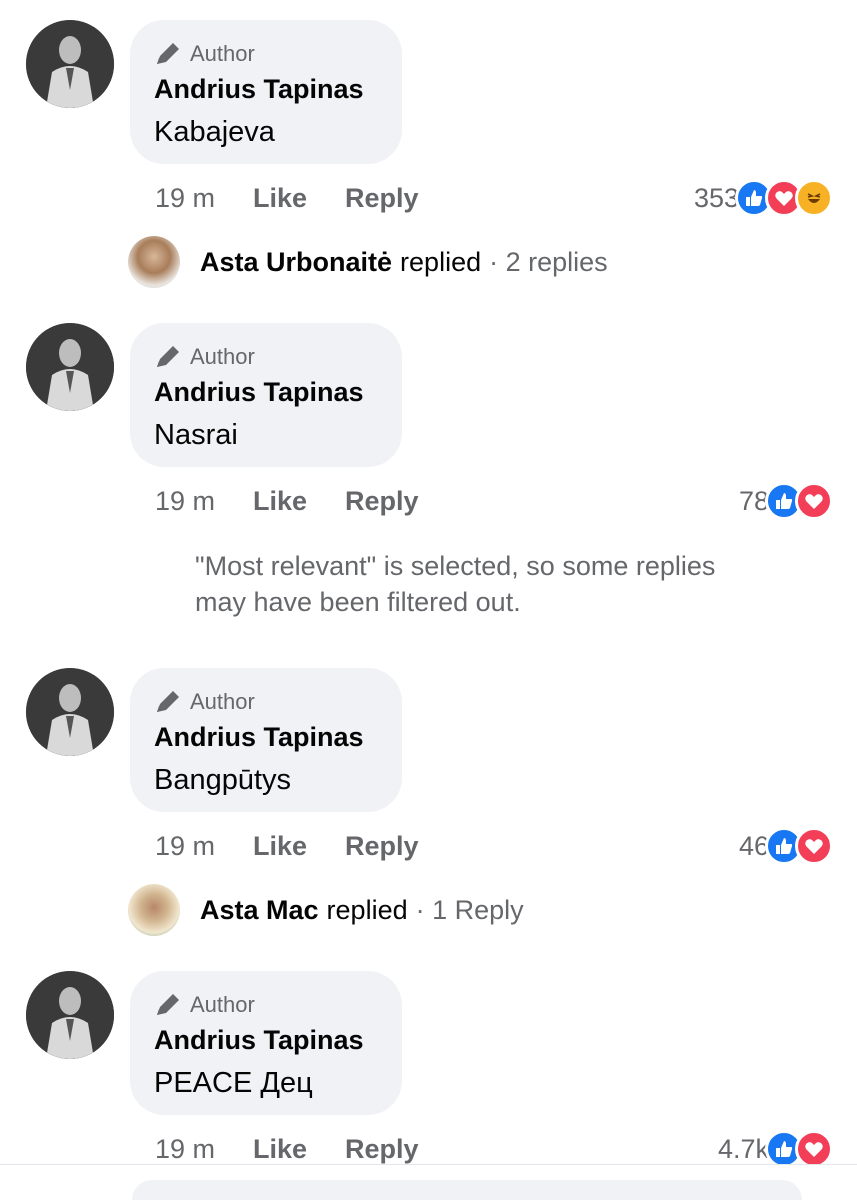 Image resolution: width=857 pixels, height=1200 pixels. What do you see at coordinates (214, 132) in the screenshot?
I see `comment-text: Kabajeva` at bounding box center [214, 132].